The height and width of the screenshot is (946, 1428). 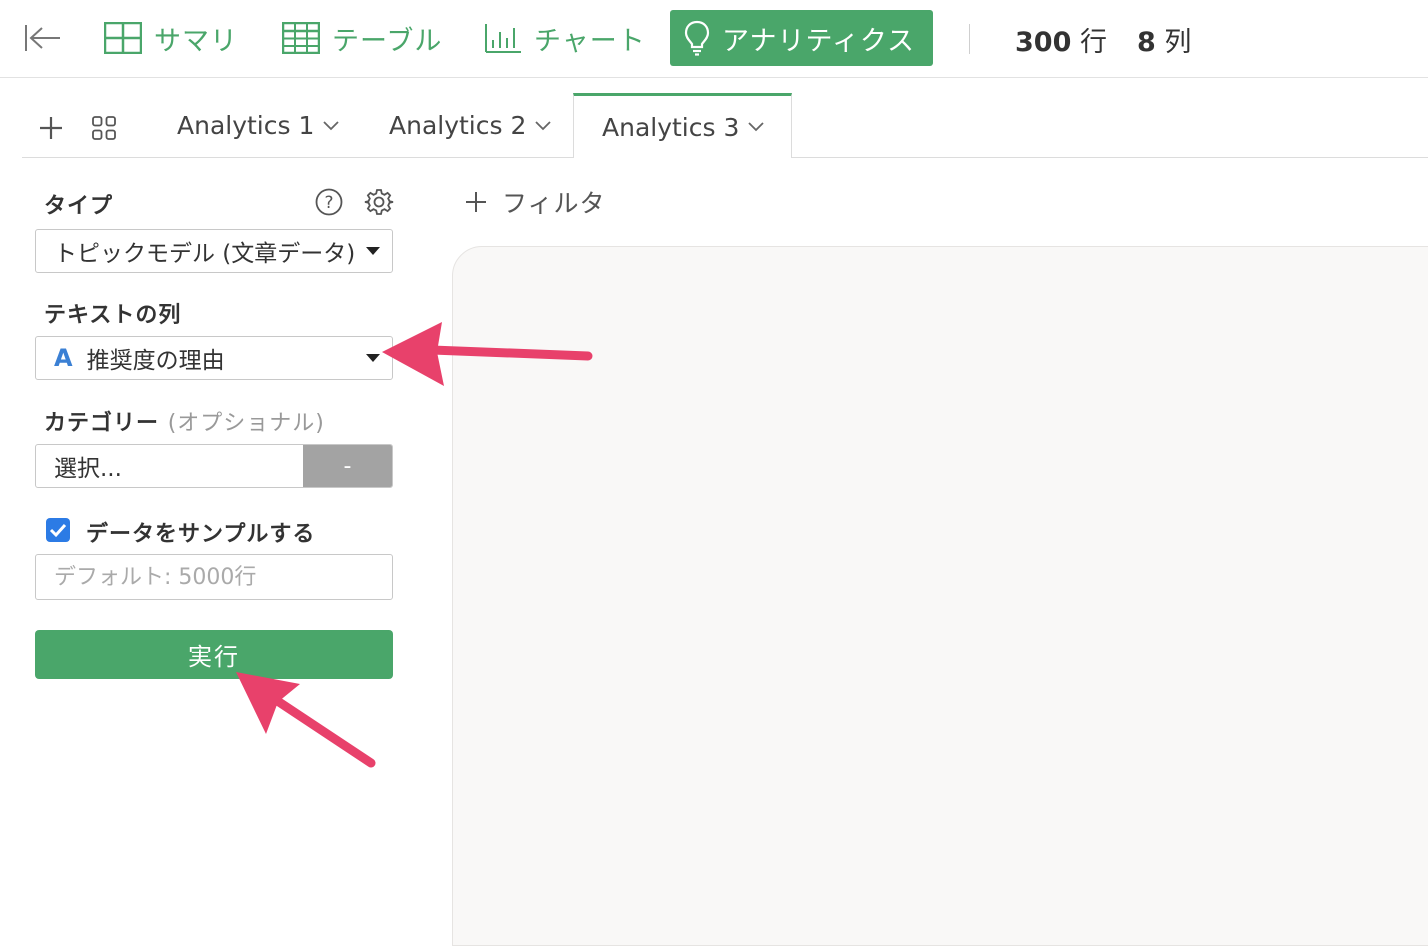 I want to click on tab-chart: チャート, so click(x=565, y=38).